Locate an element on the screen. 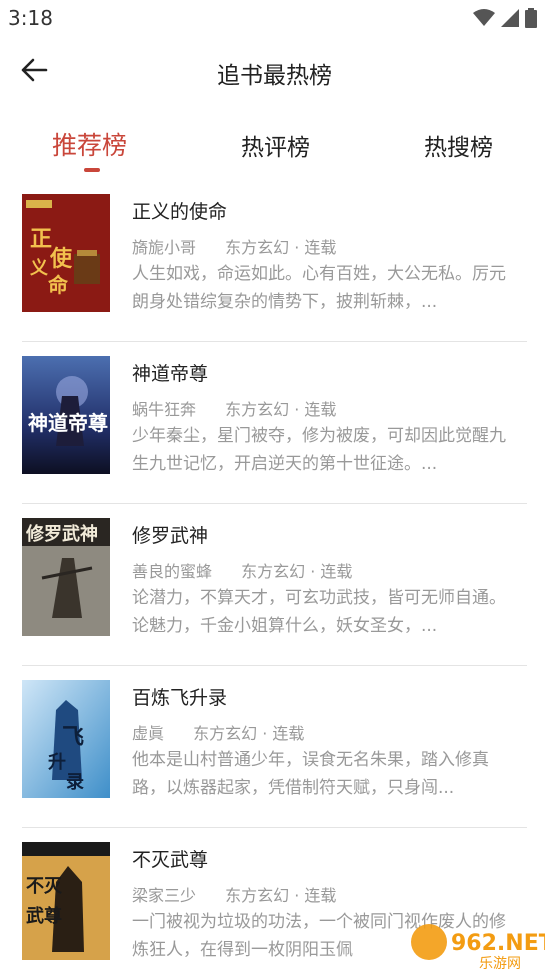 This screenshot has height=976, width=549. book-author: 梁家三少 is located at coordinates (164, 895).